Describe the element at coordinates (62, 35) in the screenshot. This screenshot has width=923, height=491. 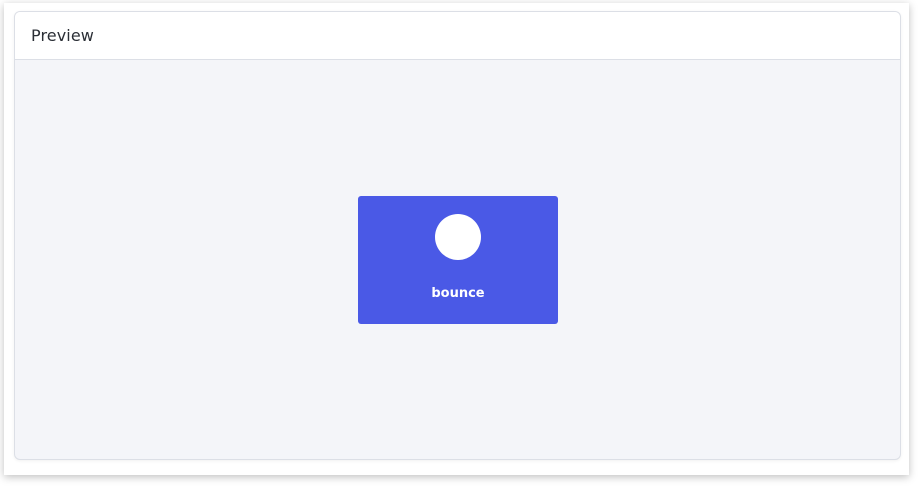
I see `panel-title: Preview` at that location.